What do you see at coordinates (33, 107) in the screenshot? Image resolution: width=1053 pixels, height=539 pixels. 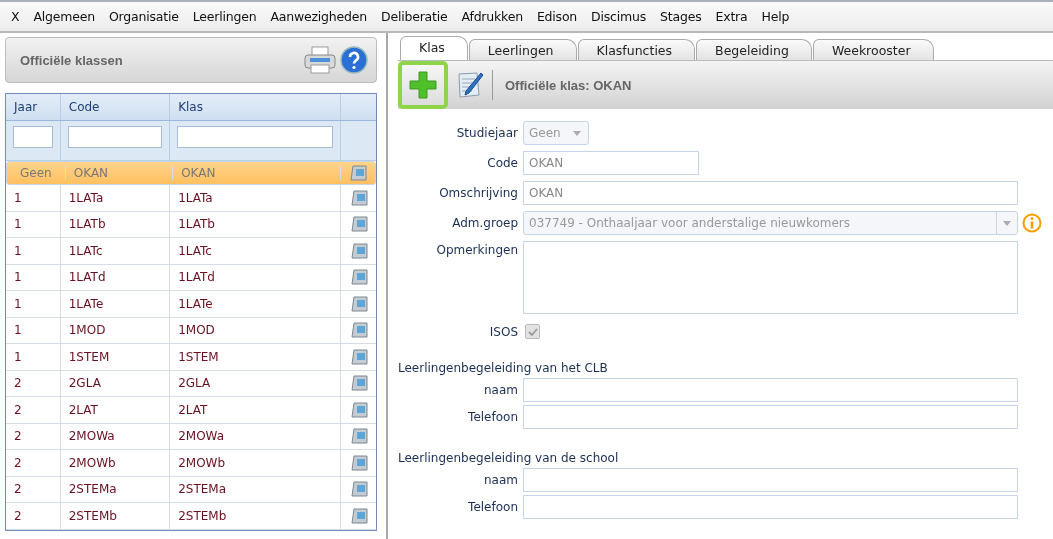 I see `column-header: Jaar` at bounding box center [33, 107].